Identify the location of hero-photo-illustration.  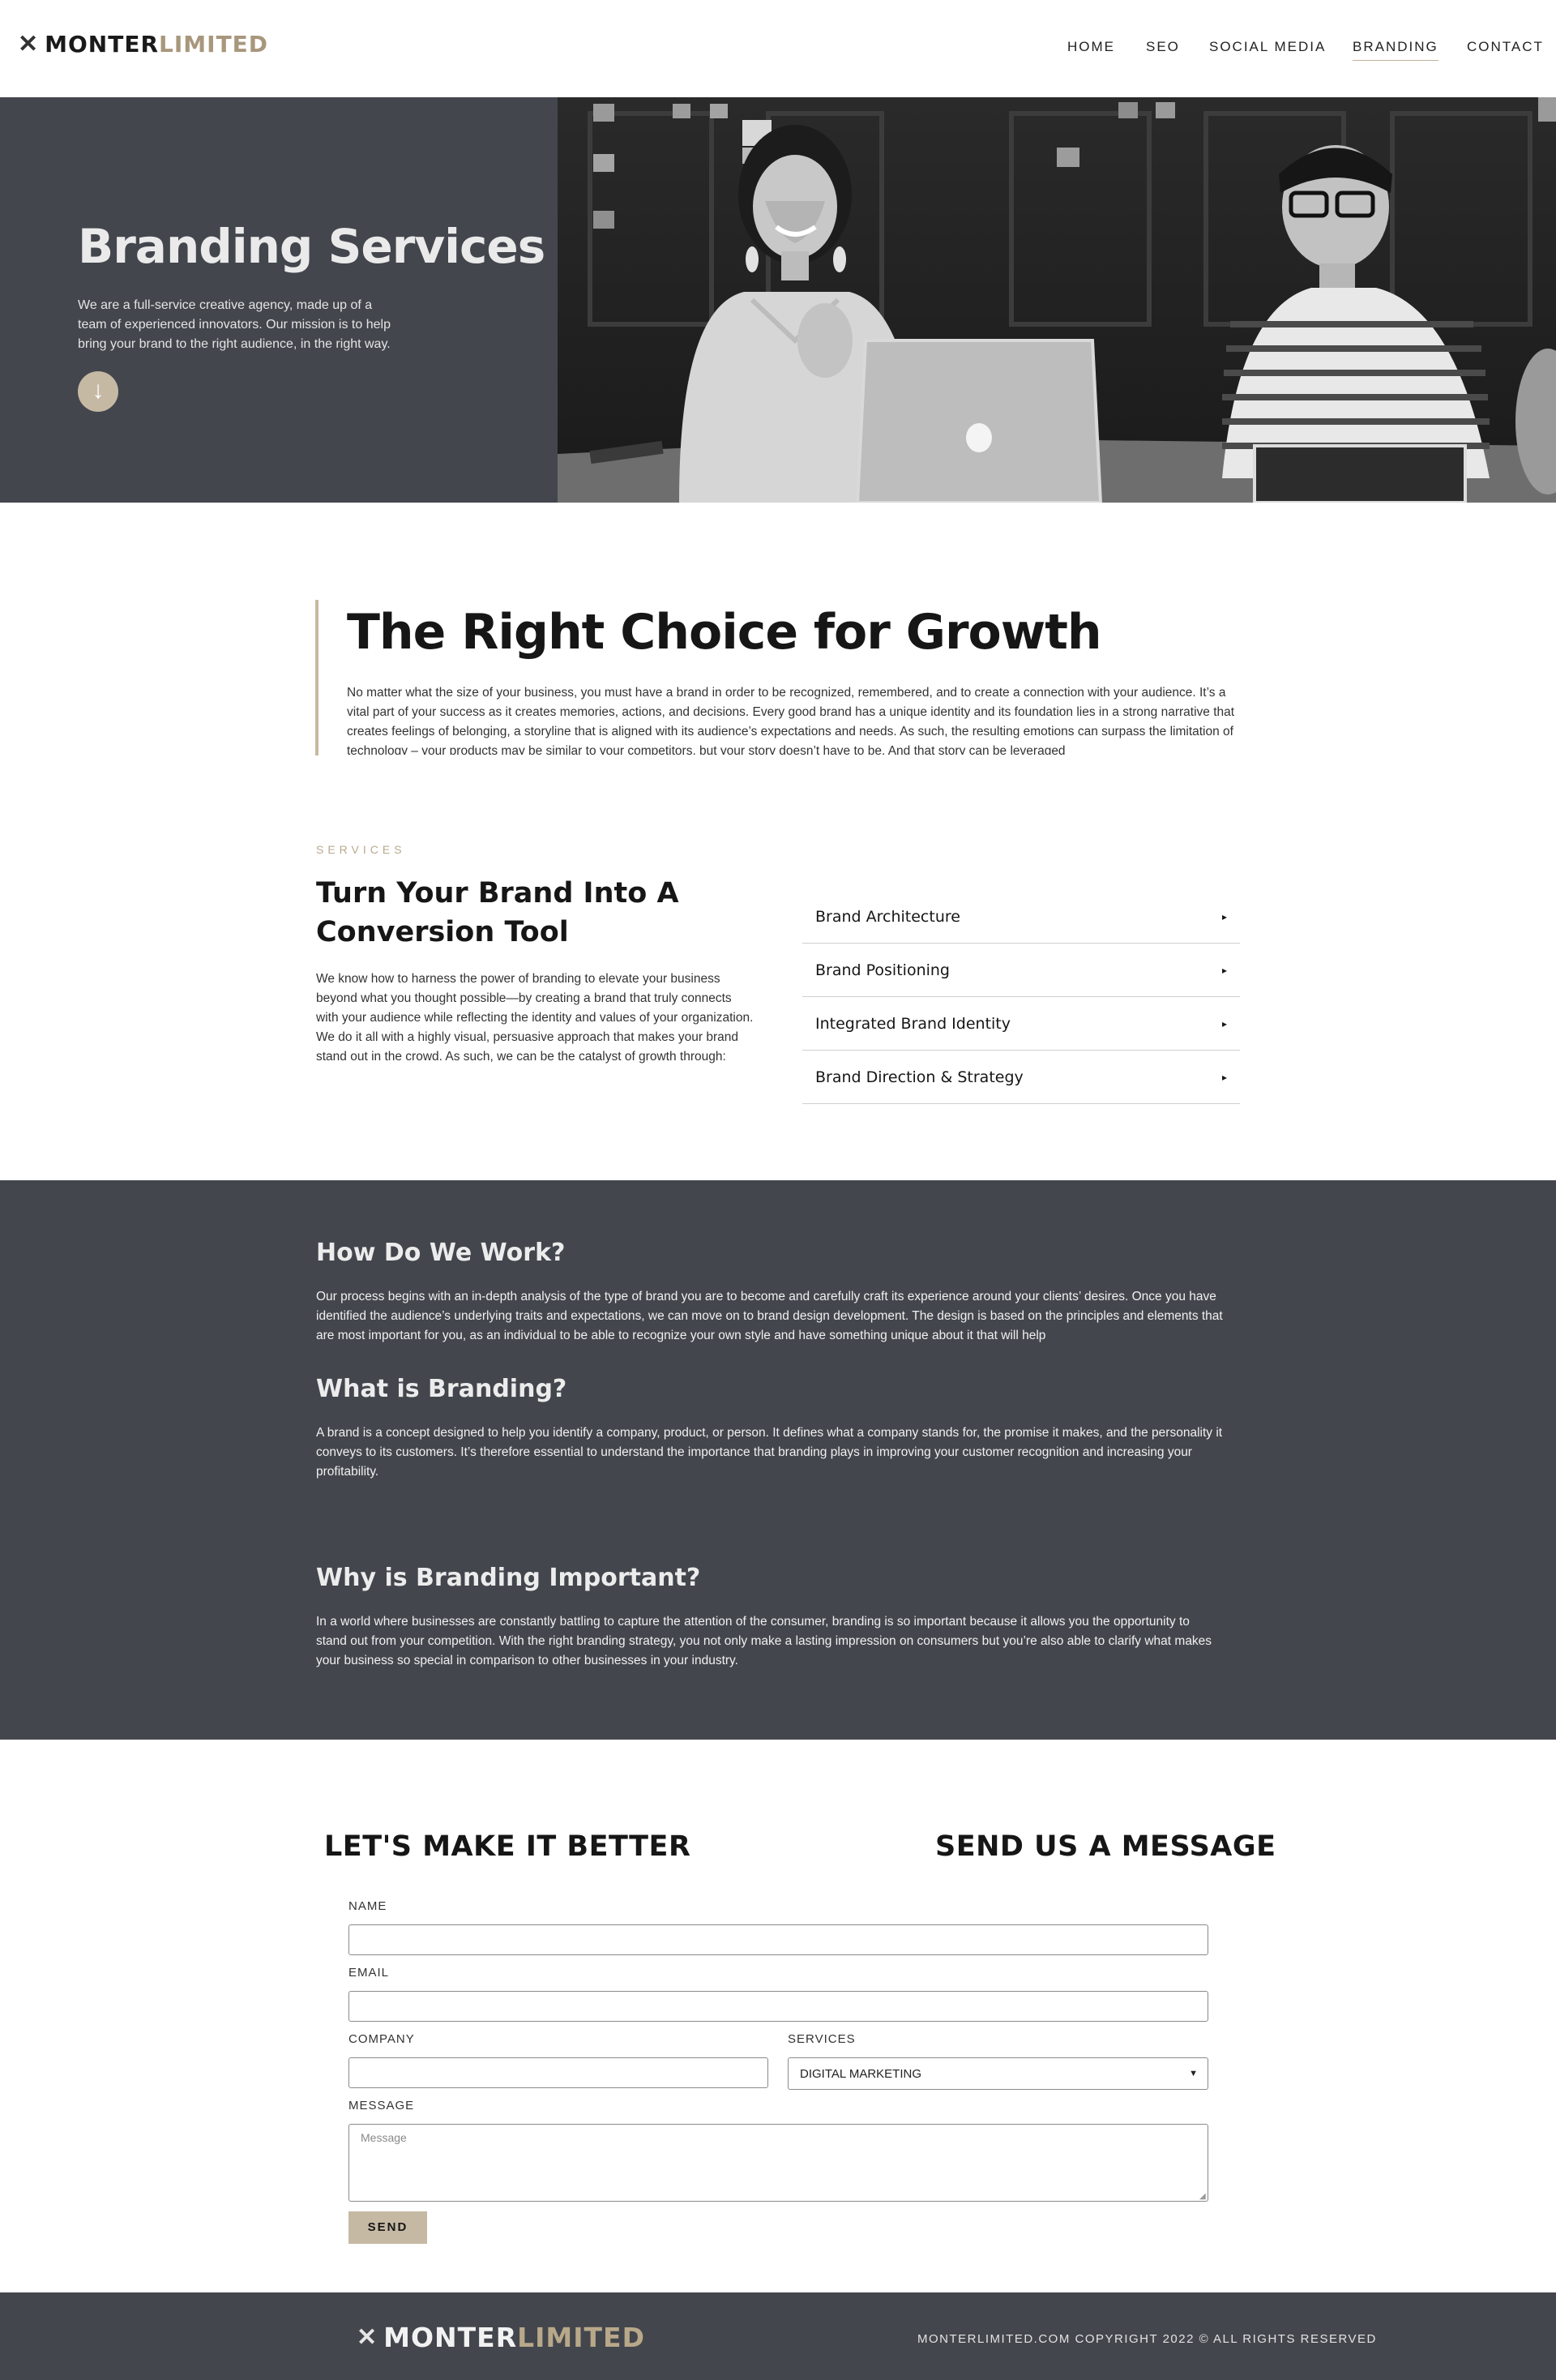
(1057, 300).